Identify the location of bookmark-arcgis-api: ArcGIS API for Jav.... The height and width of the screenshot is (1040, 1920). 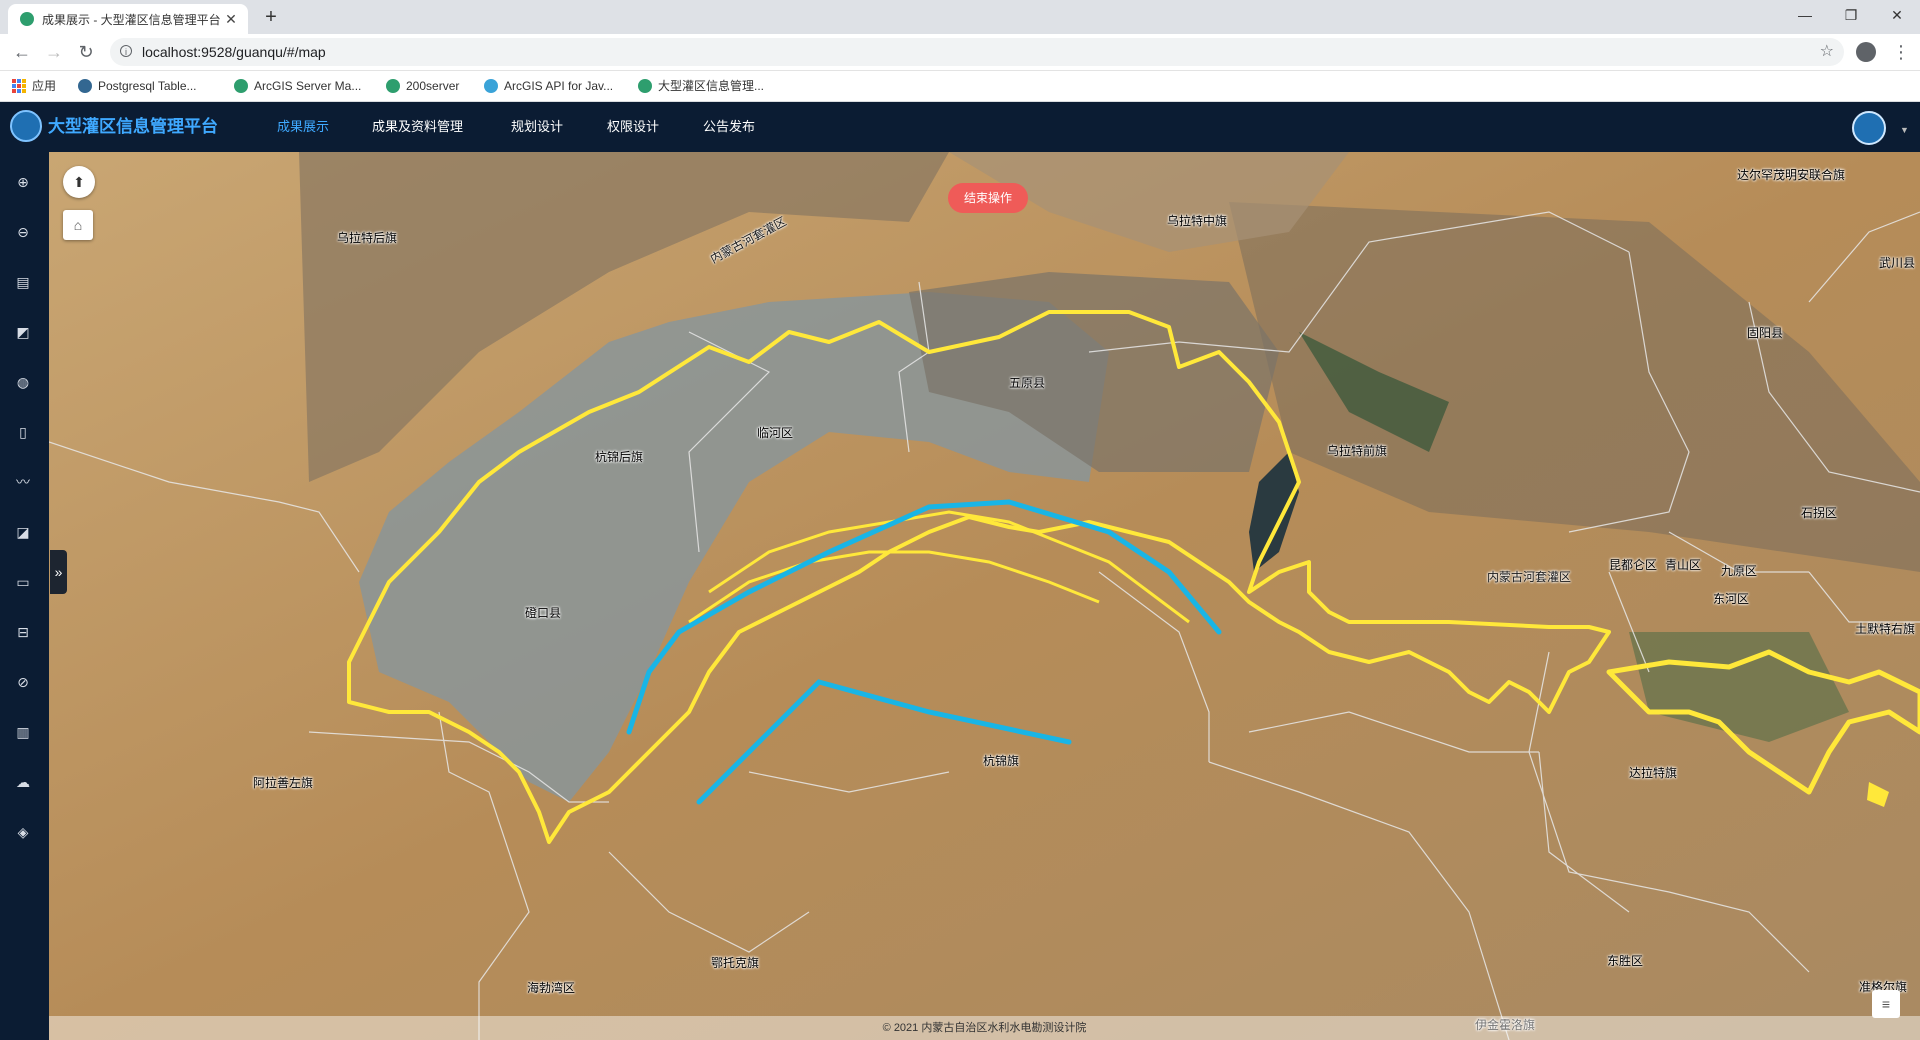
(548, 86).